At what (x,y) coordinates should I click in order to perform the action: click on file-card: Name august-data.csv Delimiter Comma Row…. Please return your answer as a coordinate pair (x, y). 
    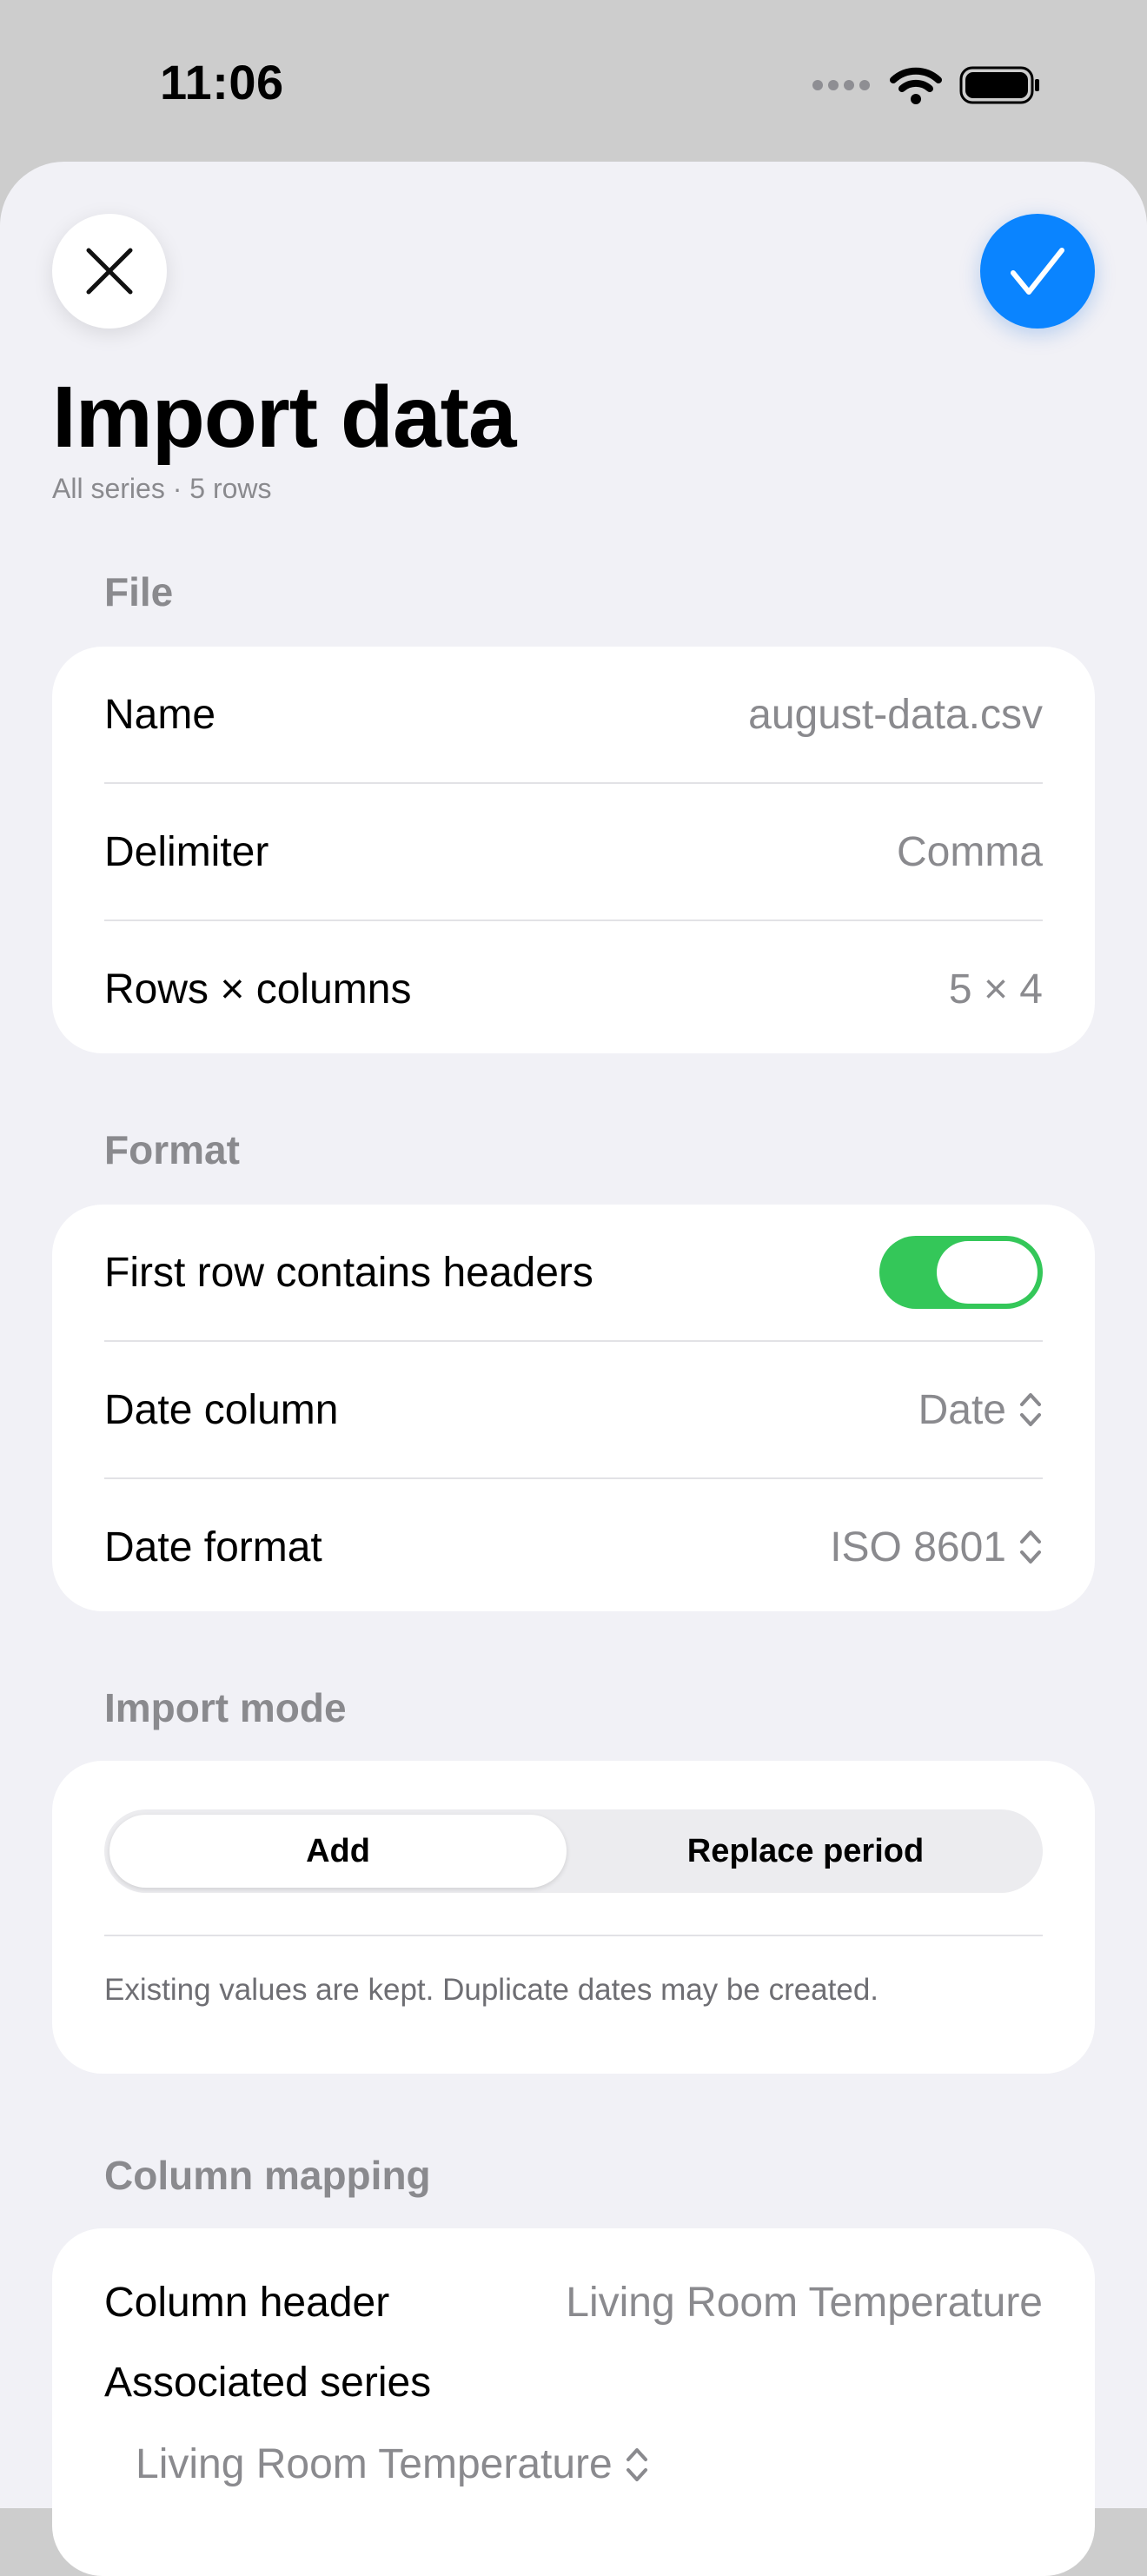
    Looking at the image, I should click on (573, 850).